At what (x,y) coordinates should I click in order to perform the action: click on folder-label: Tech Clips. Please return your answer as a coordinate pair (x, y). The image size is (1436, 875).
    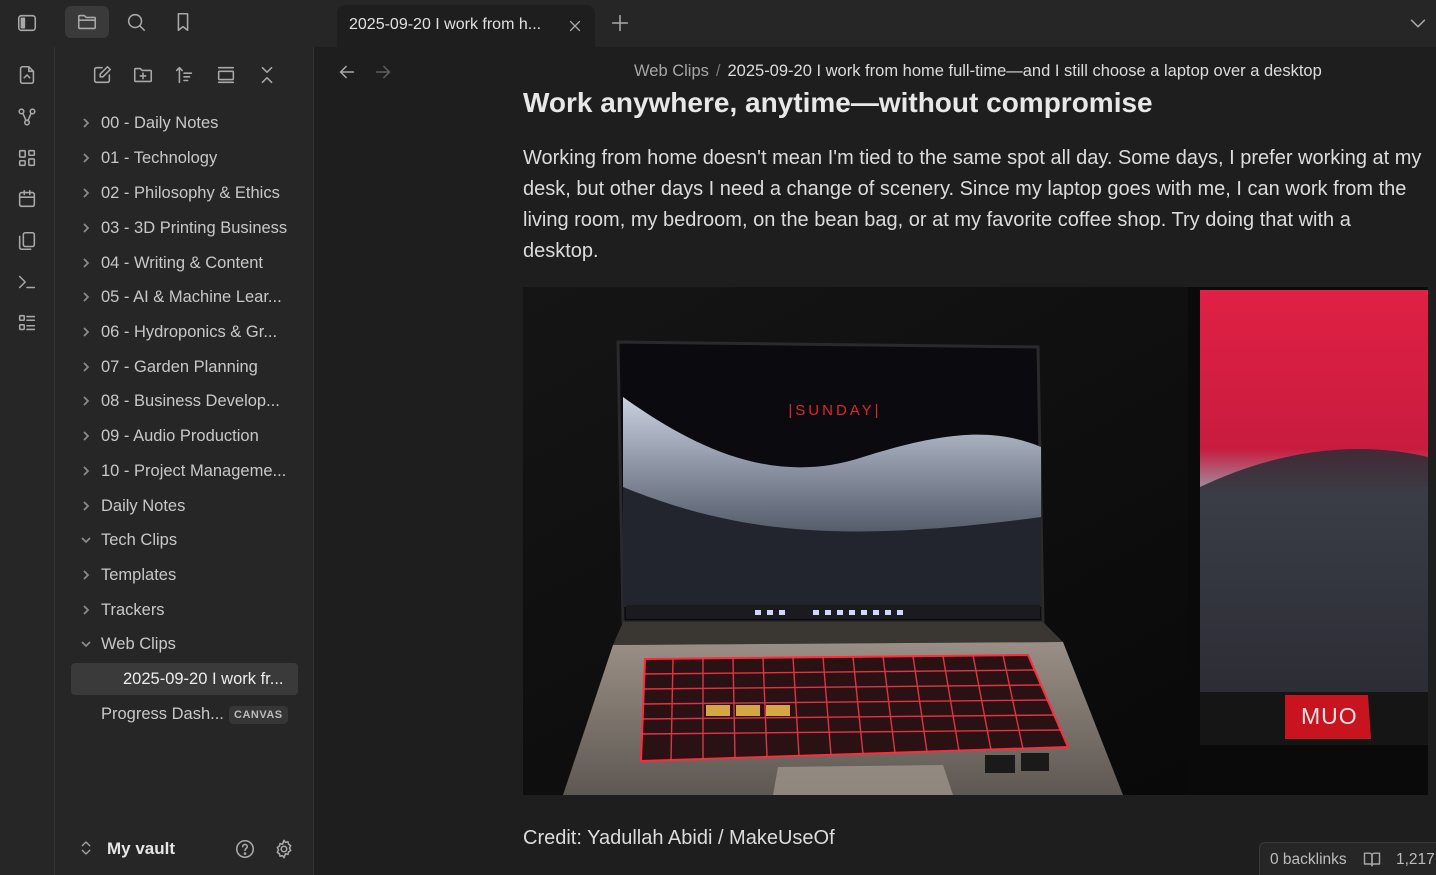
    Looking at the image, I should click on (139, 540).